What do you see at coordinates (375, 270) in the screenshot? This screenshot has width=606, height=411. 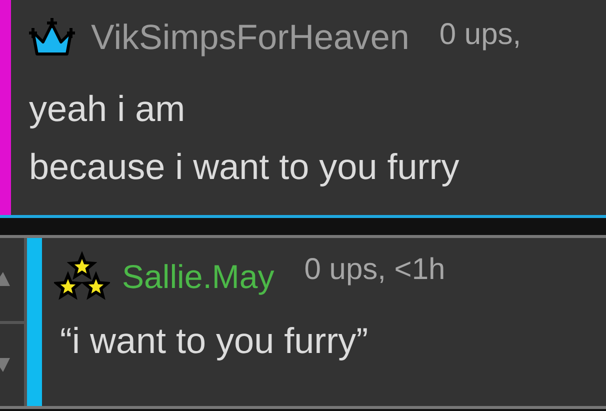 I see `vote-info: 0 ups, <1h` at bounding box center [375, 270].